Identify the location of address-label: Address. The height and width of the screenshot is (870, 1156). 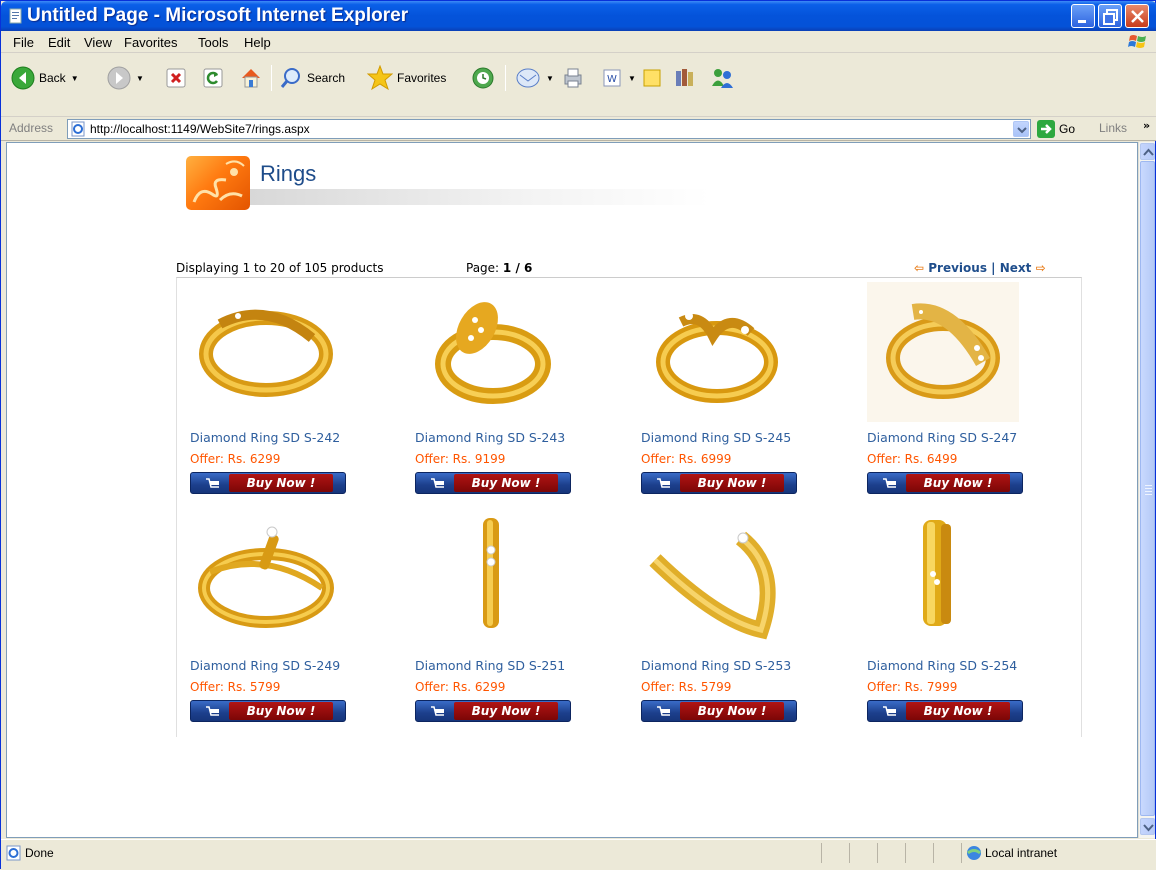
(31, 128).